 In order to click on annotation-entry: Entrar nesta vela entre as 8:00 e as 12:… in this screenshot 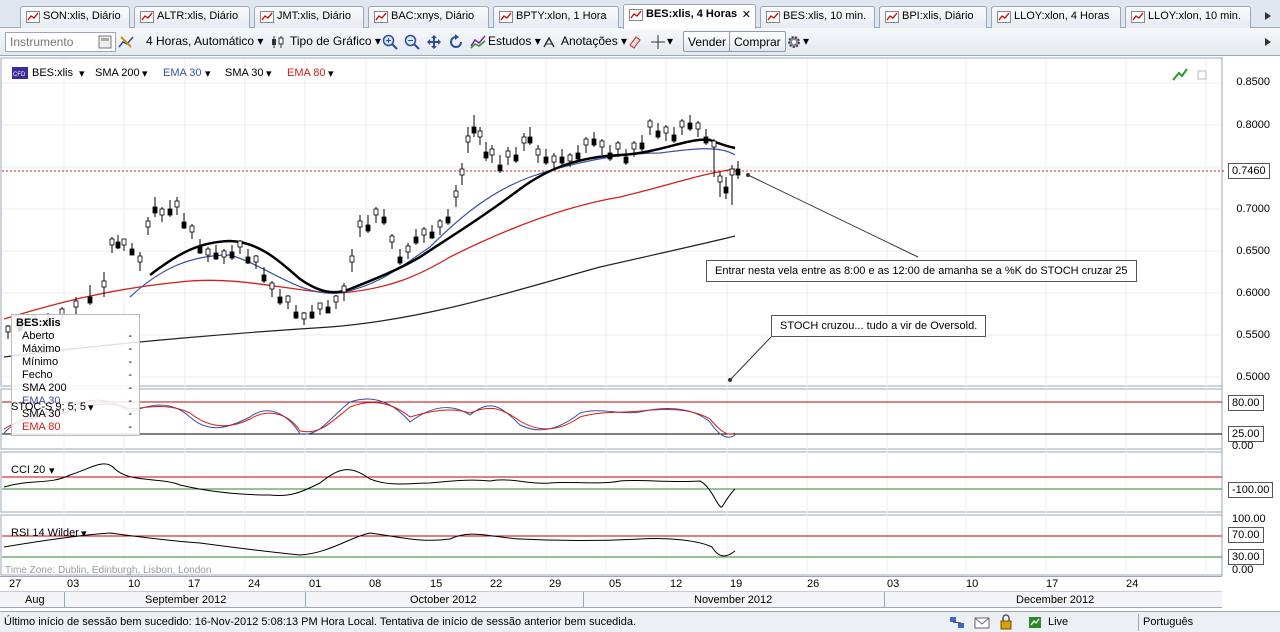, I will do `click(921, 271)`.